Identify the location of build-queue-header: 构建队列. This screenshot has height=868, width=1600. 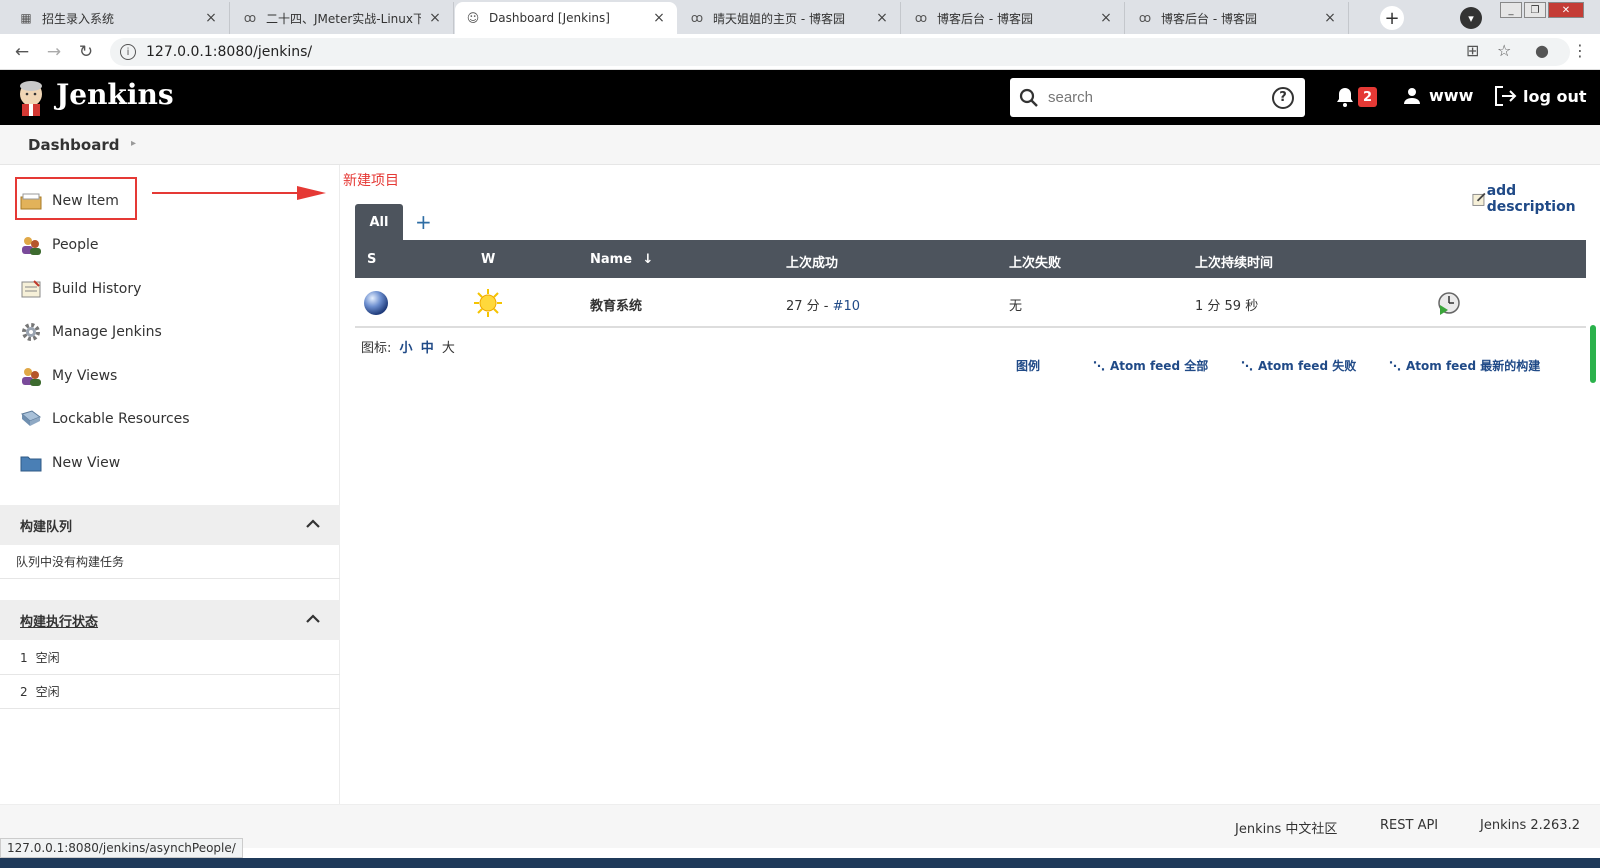
(170, 525).